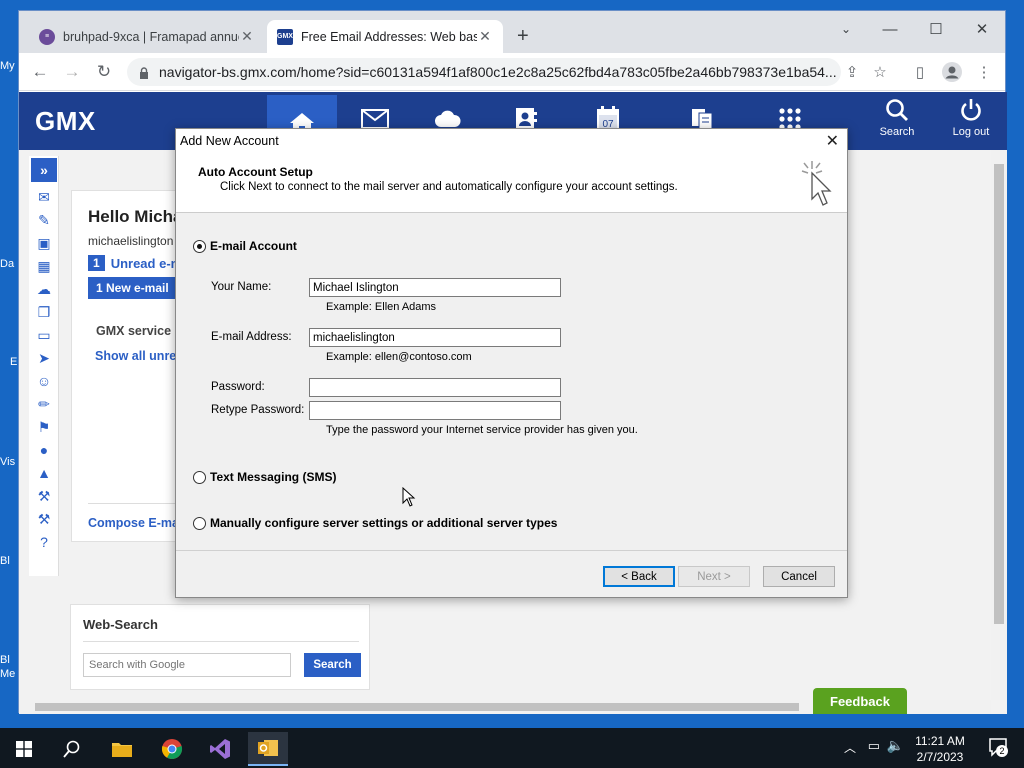 The height and width of the screenshot is (768, 1024). Describe the element at coordinates (44, 381) in the screenshot. I see `smiley-icon: ☺` at that location.